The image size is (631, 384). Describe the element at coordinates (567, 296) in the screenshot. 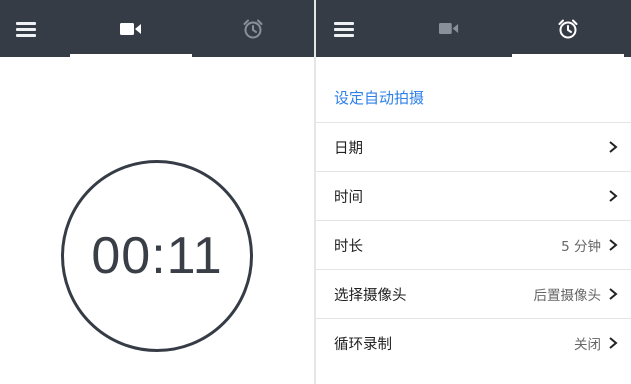

I see `setting-value: 后置摄像头` at that location.